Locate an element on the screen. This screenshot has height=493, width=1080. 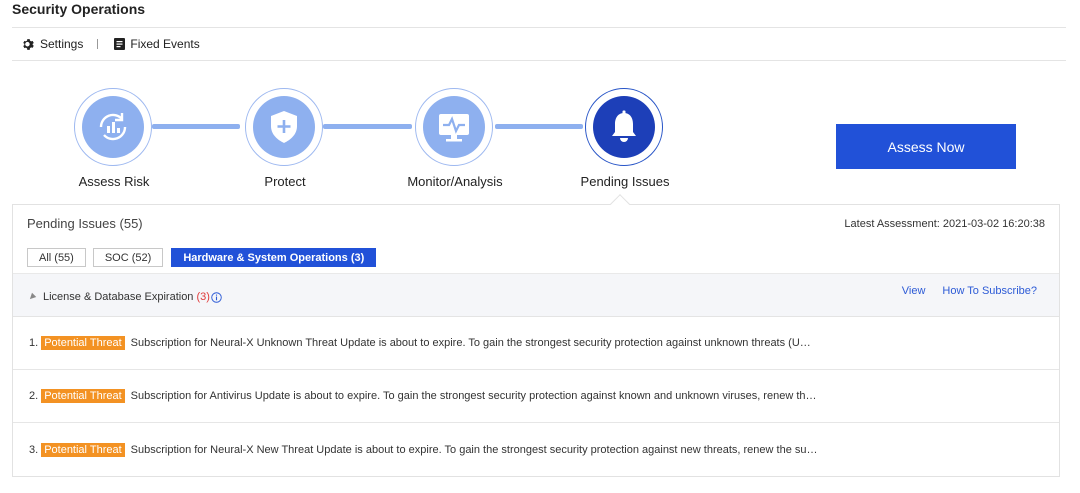
monitor-pulse-icon is located at coordinates (454, 128).